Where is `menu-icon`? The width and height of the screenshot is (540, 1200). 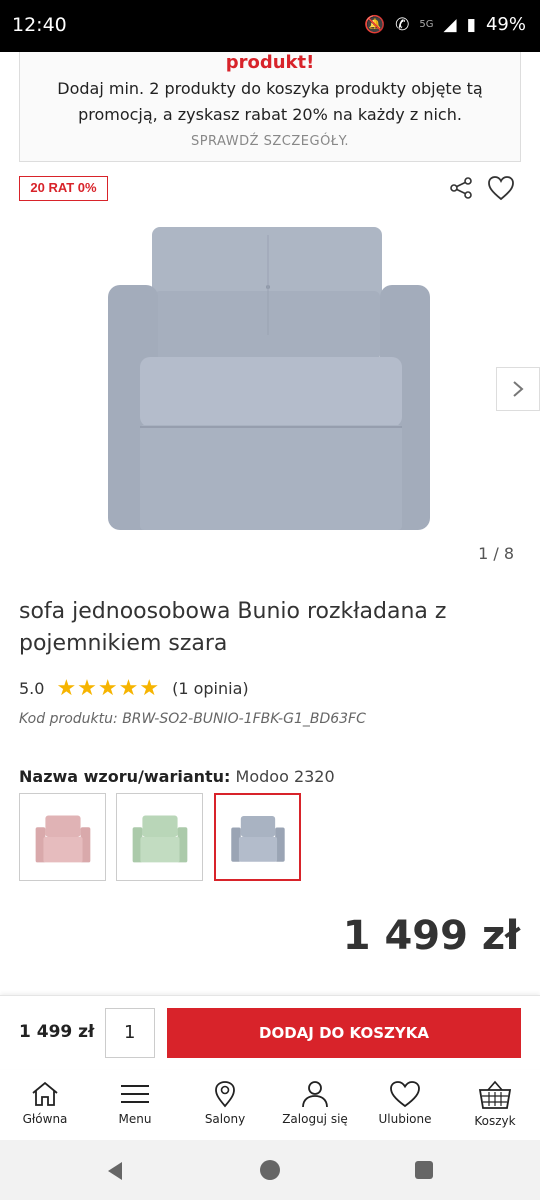
menu-icon is located at coordinates (135, 1094).